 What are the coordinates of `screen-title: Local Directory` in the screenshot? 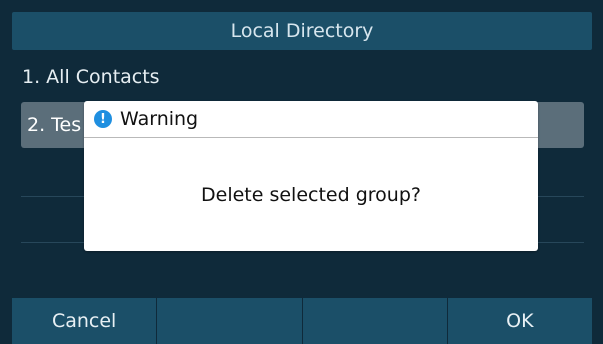 It's located at (302, 31).